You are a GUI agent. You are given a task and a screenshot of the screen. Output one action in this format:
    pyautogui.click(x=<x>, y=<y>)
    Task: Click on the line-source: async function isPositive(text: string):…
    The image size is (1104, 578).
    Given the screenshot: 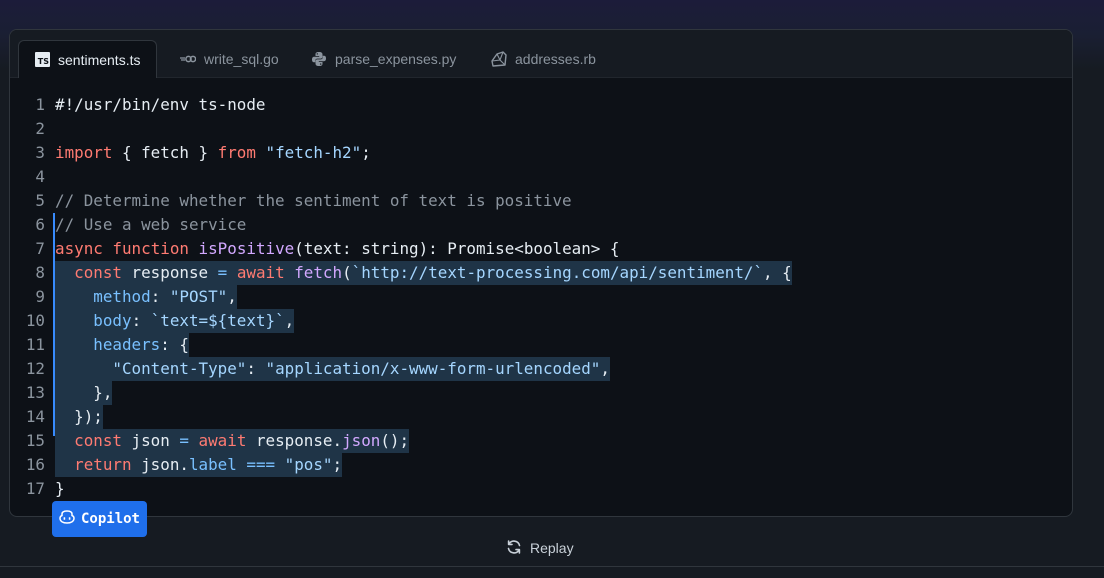 What is the action you would take?
    pyautogui.click(x=337, y=249)
    